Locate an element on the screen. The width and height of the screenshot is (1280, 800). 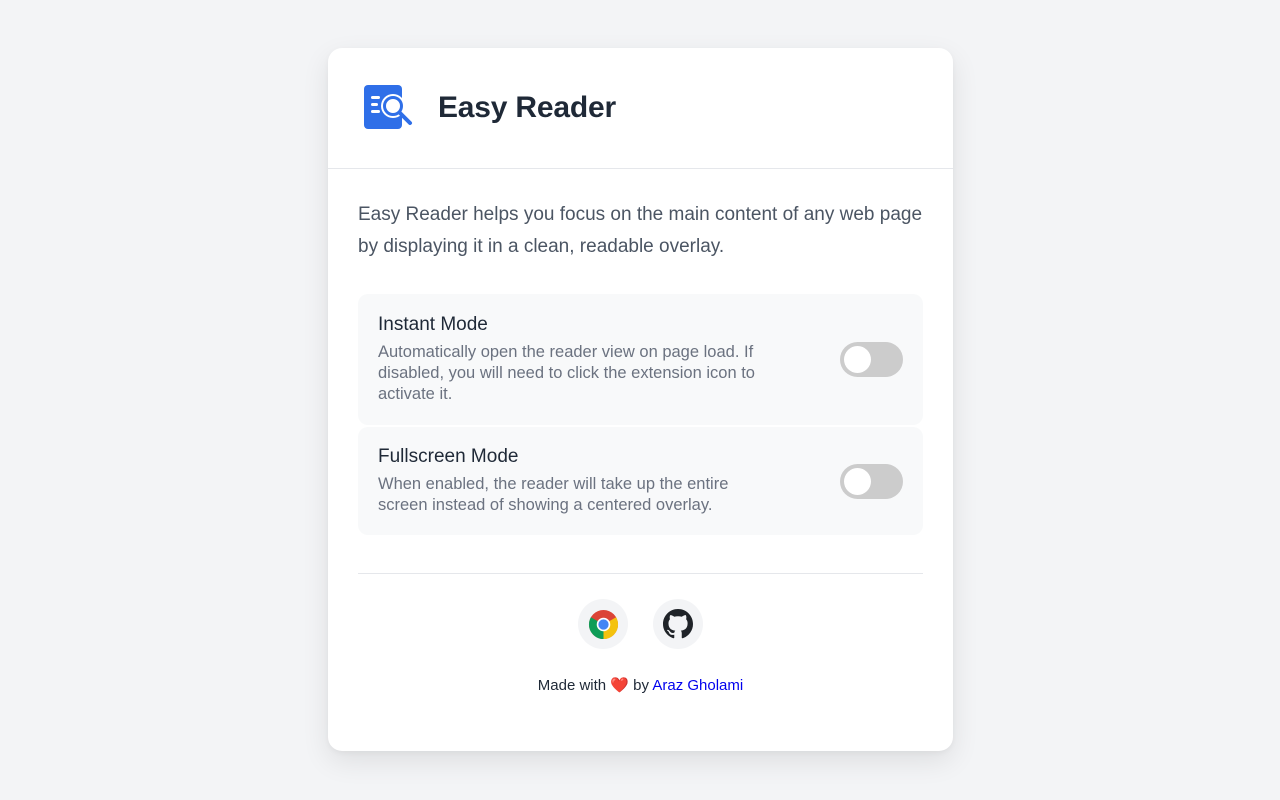
reader-search-icon is located at coordinates (388, 107).